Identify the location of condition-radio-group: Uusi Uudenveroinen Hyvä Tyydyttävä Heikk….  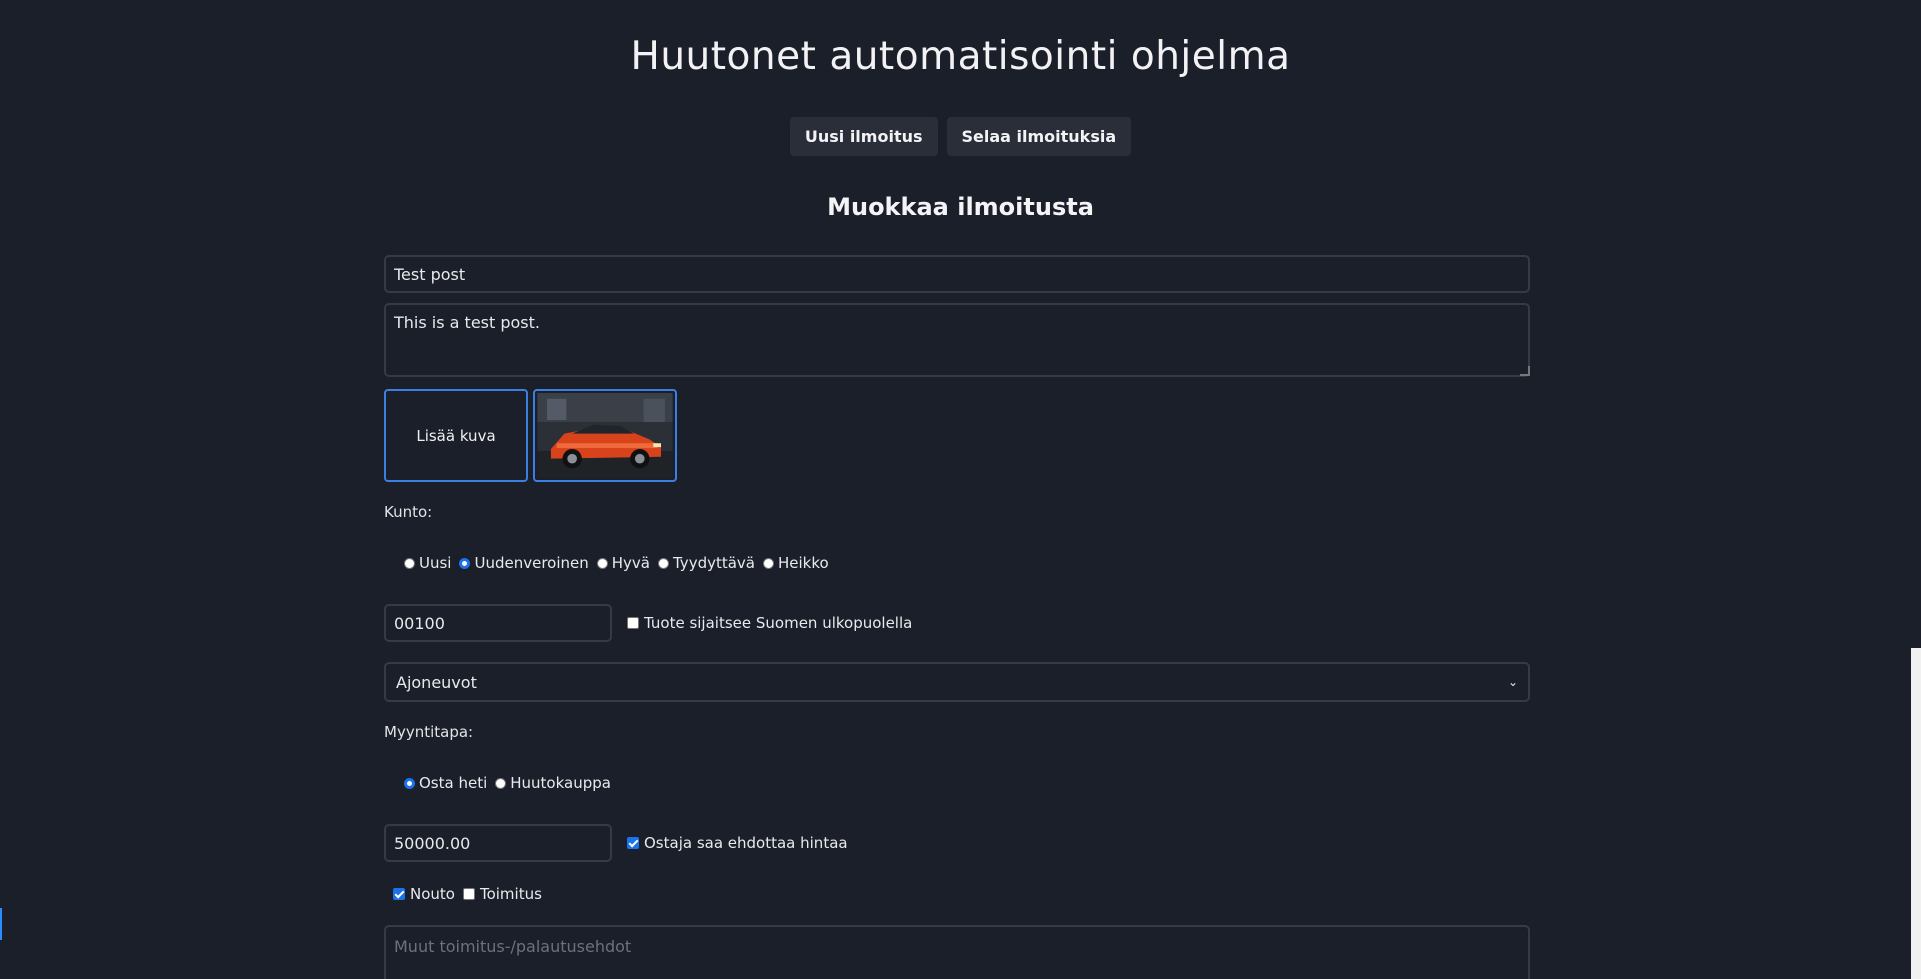
(620, 563).